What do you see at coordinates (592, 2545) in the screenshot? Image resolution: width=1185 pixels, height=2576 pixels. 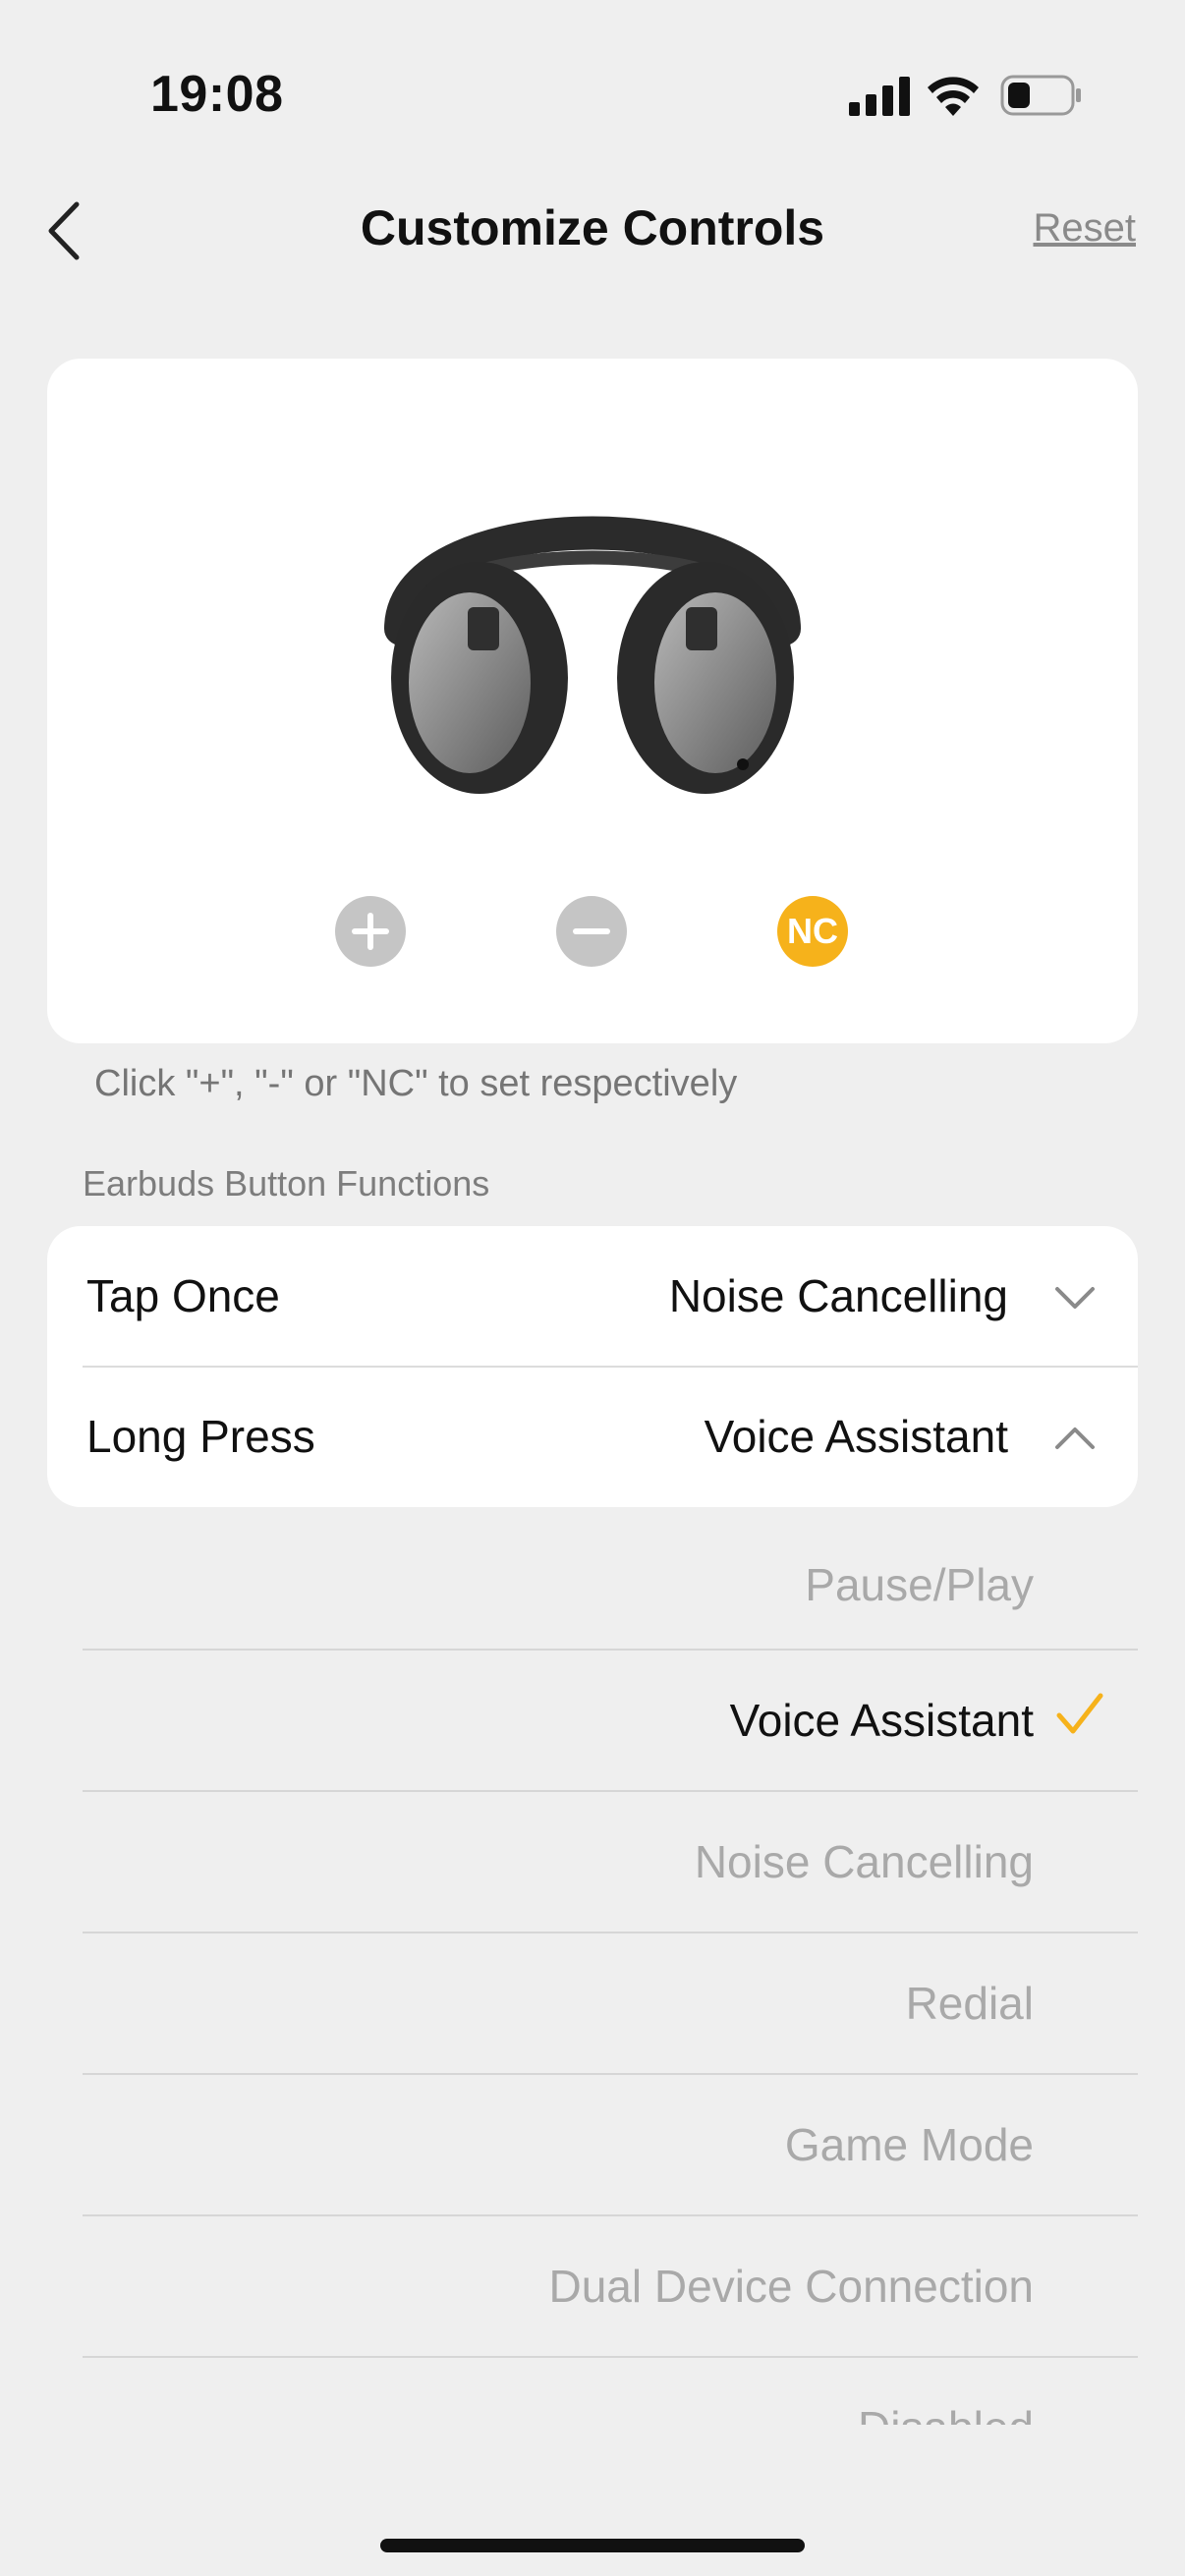 I see `home-indicator` at bounding box center [592, 2545].